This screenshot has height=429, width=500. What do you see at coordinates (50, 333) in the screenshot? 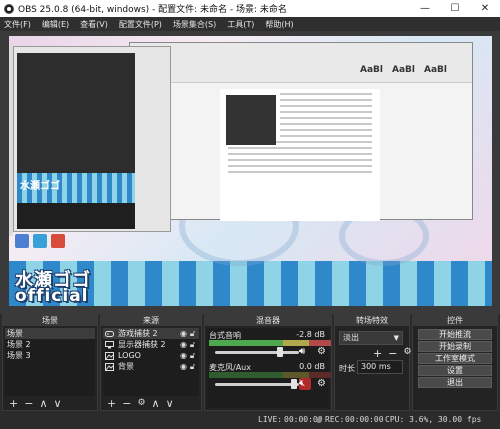
I see `scene-item: 场景` at bounding box center [50, 333].